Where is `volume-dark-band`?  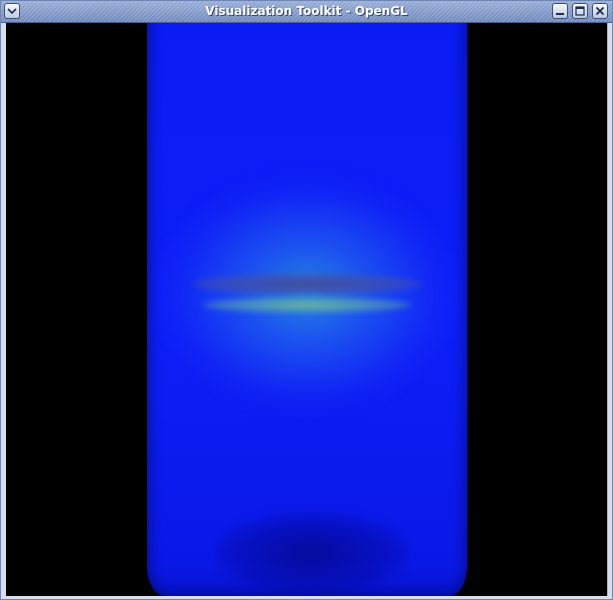 volume-dark-band is located at coordinates (307, 284).